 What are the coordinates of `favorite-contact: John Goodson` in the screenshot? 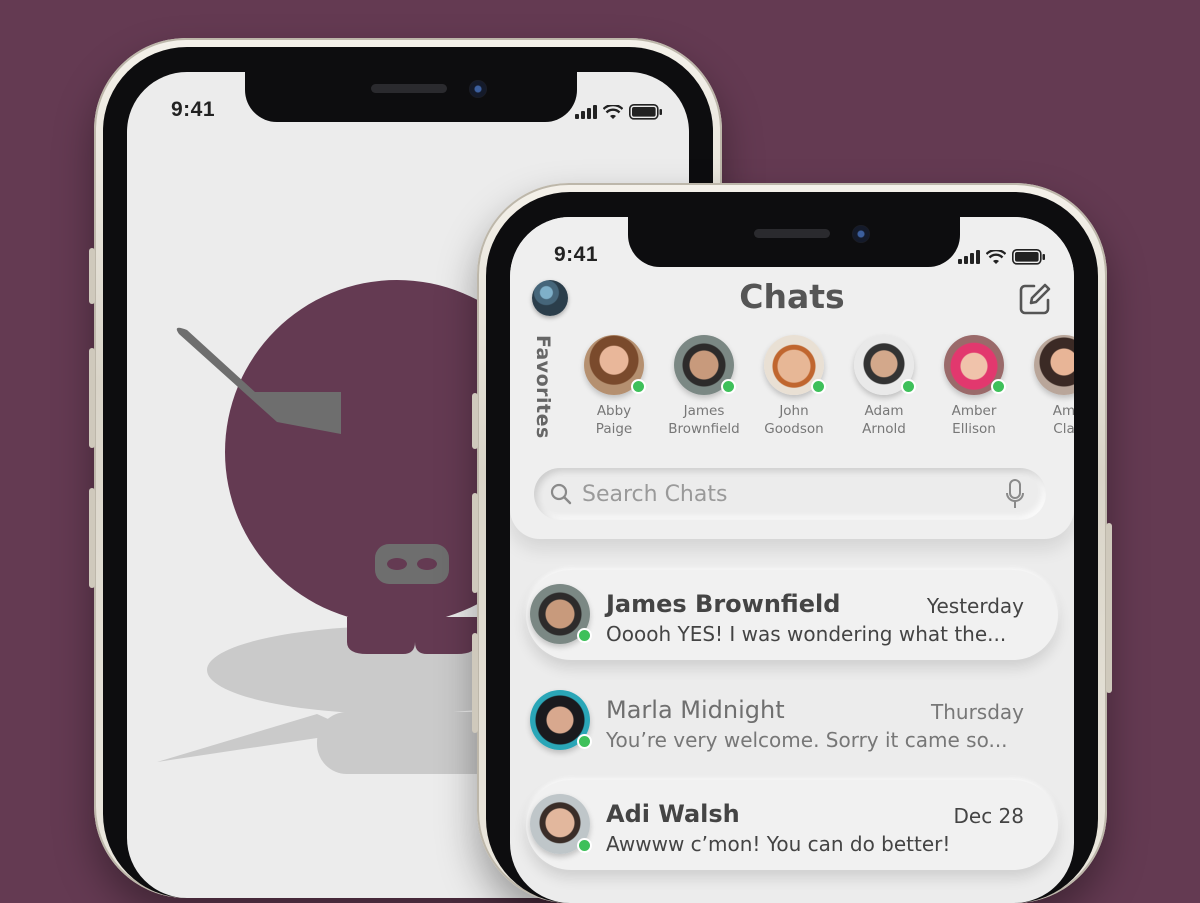 It's located at (795, 386).